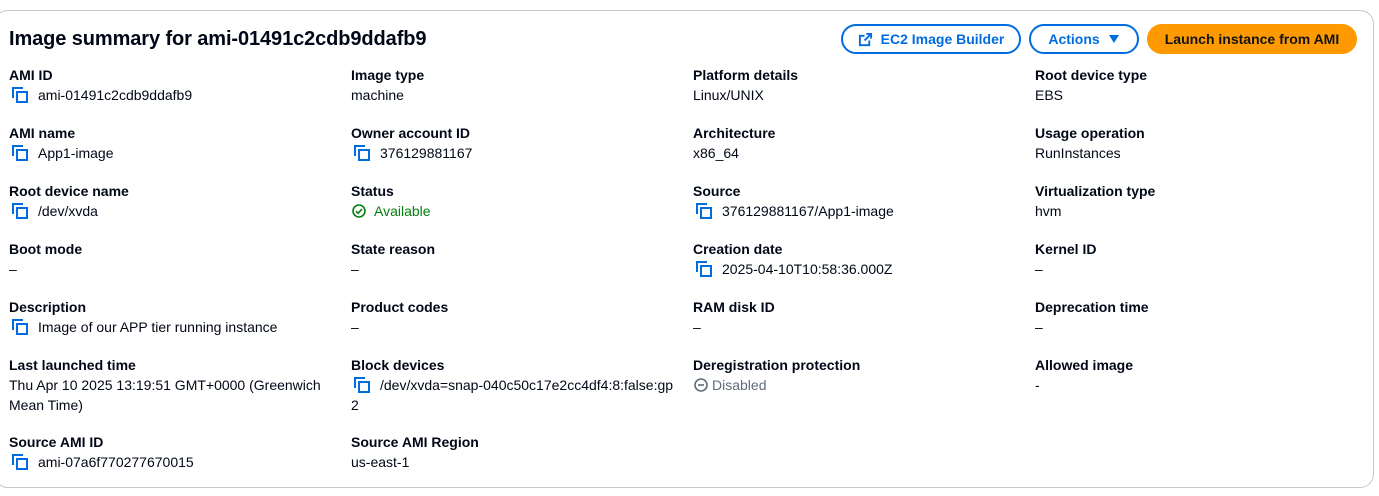 This screenshot has height=496, width=1379. I want to click on field-label: Product codes, so click(400, 307).